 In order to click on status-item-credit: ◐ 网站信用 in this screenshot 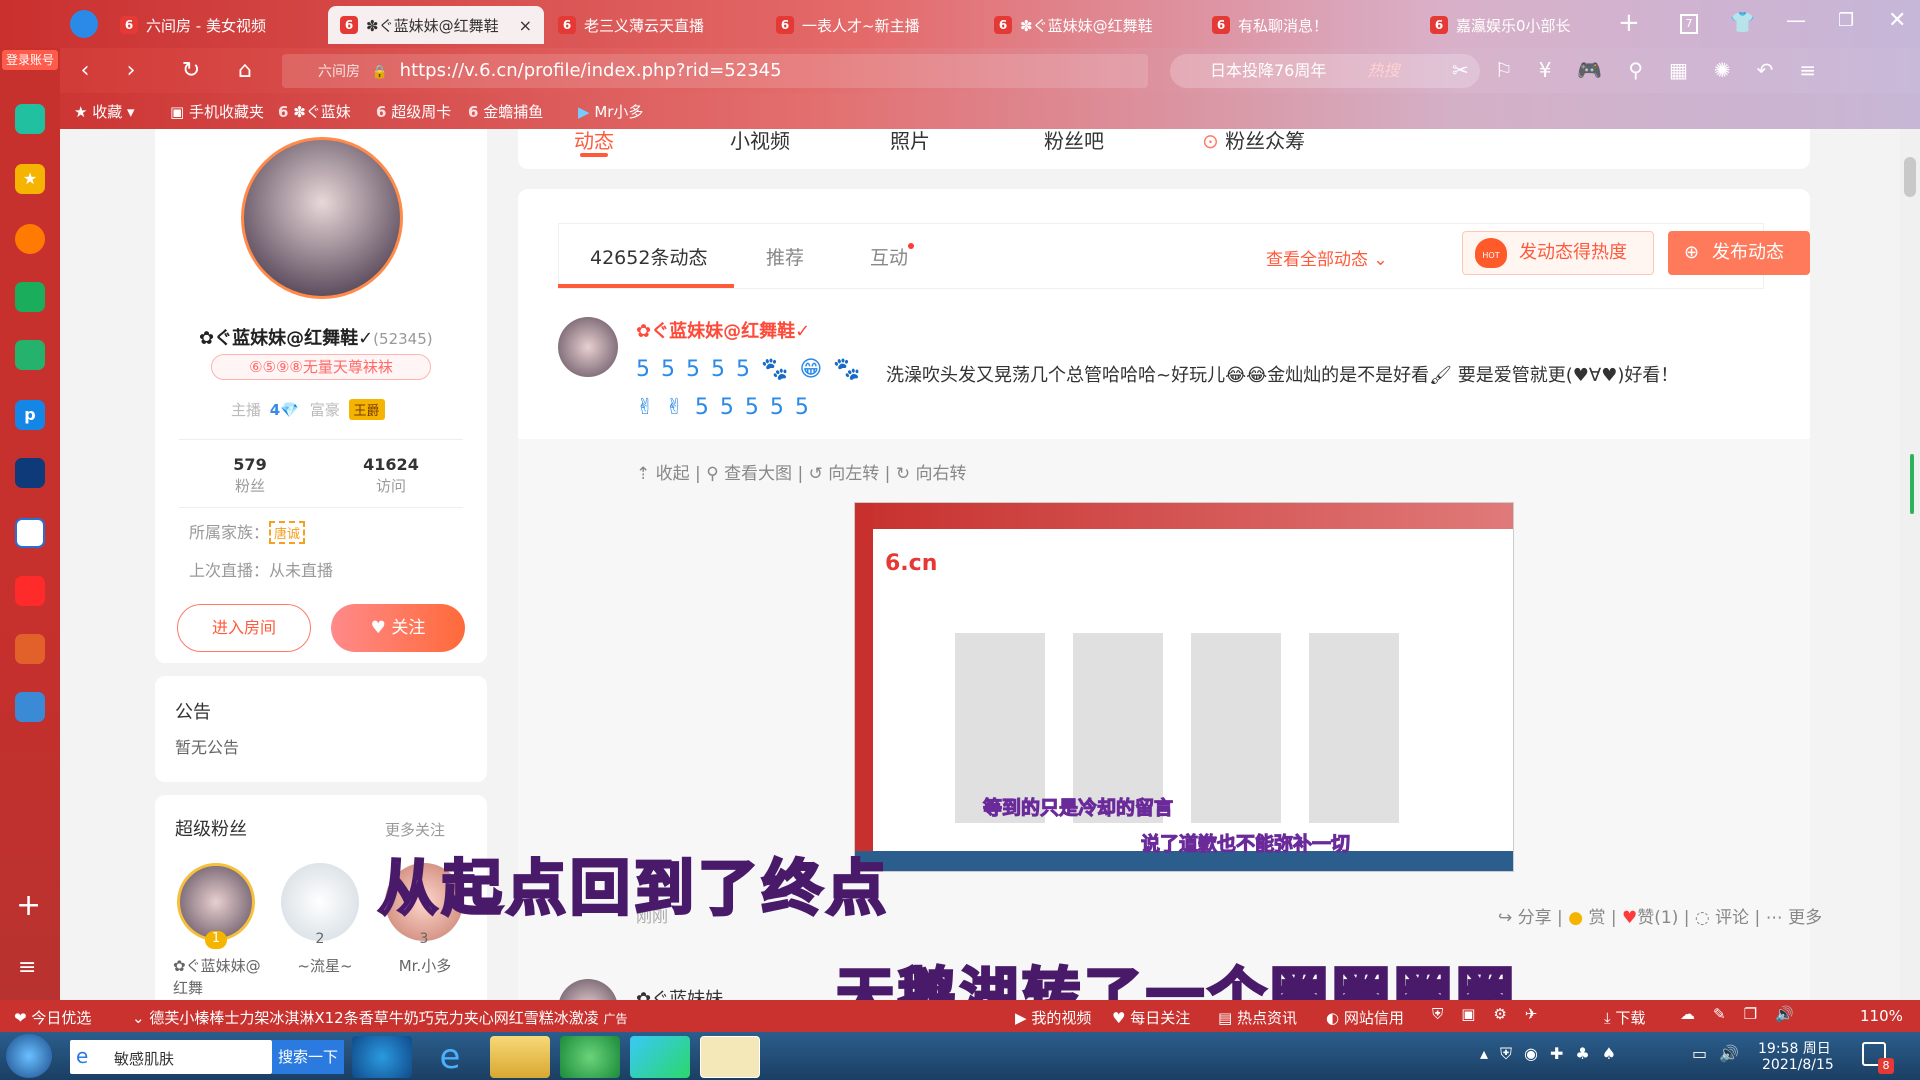, I will do `click(1365, 1017)`.